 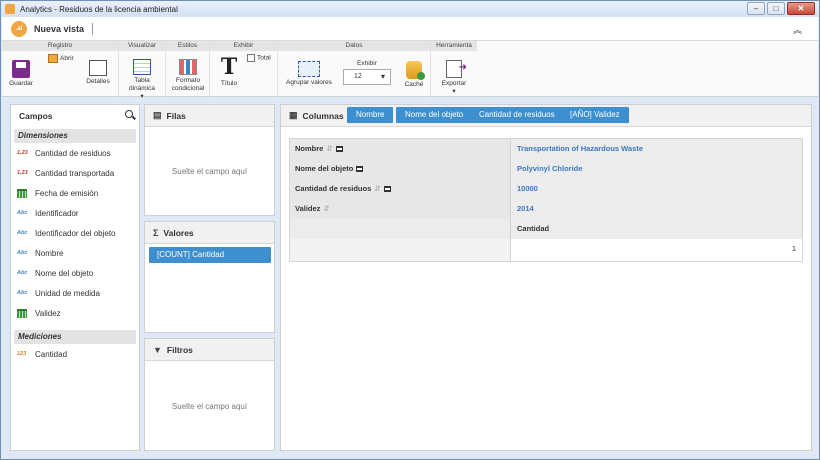 I want to click on group-title: Estilos, so click(x=187, y=46).